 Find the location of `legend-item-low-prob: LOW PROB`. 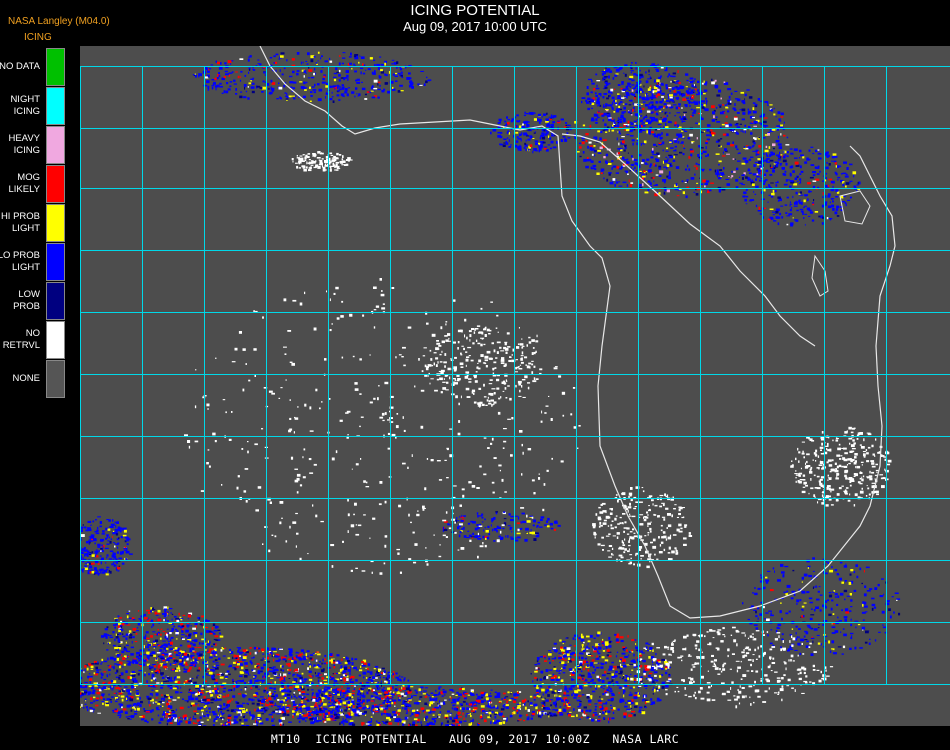

legend-item-low-prob: LOW PROB is located at coordinates (33, 301).